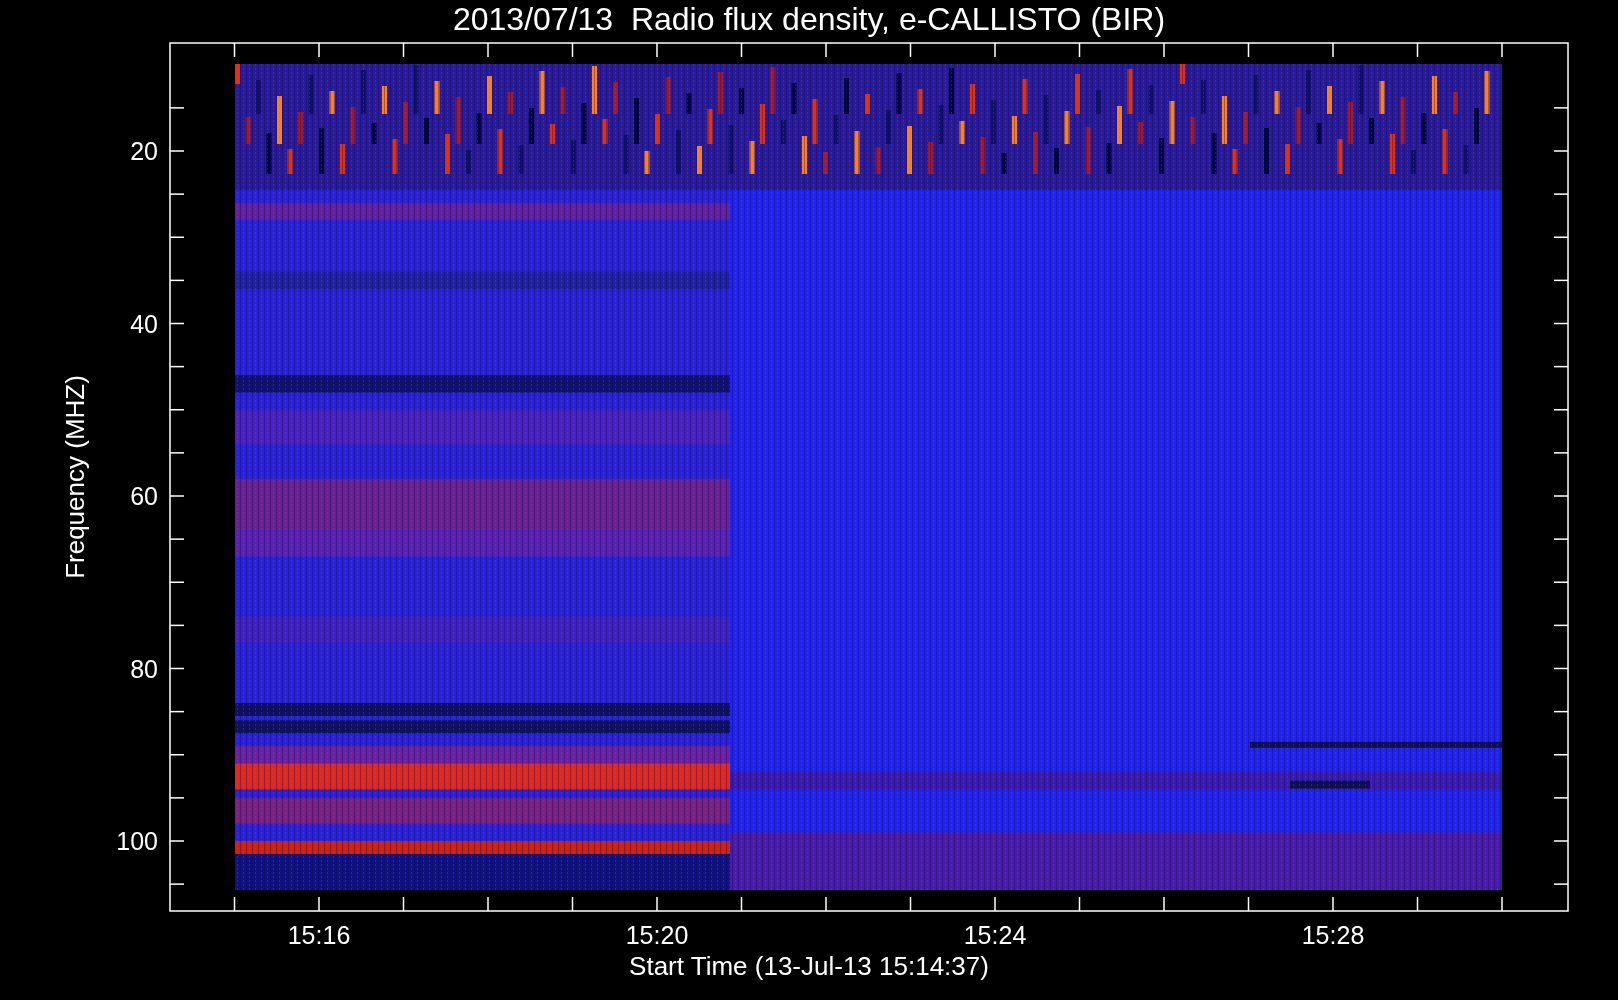 This screenshot has width=1618, height=1000. I want to click on tick-label: 100, so click(137, 841).